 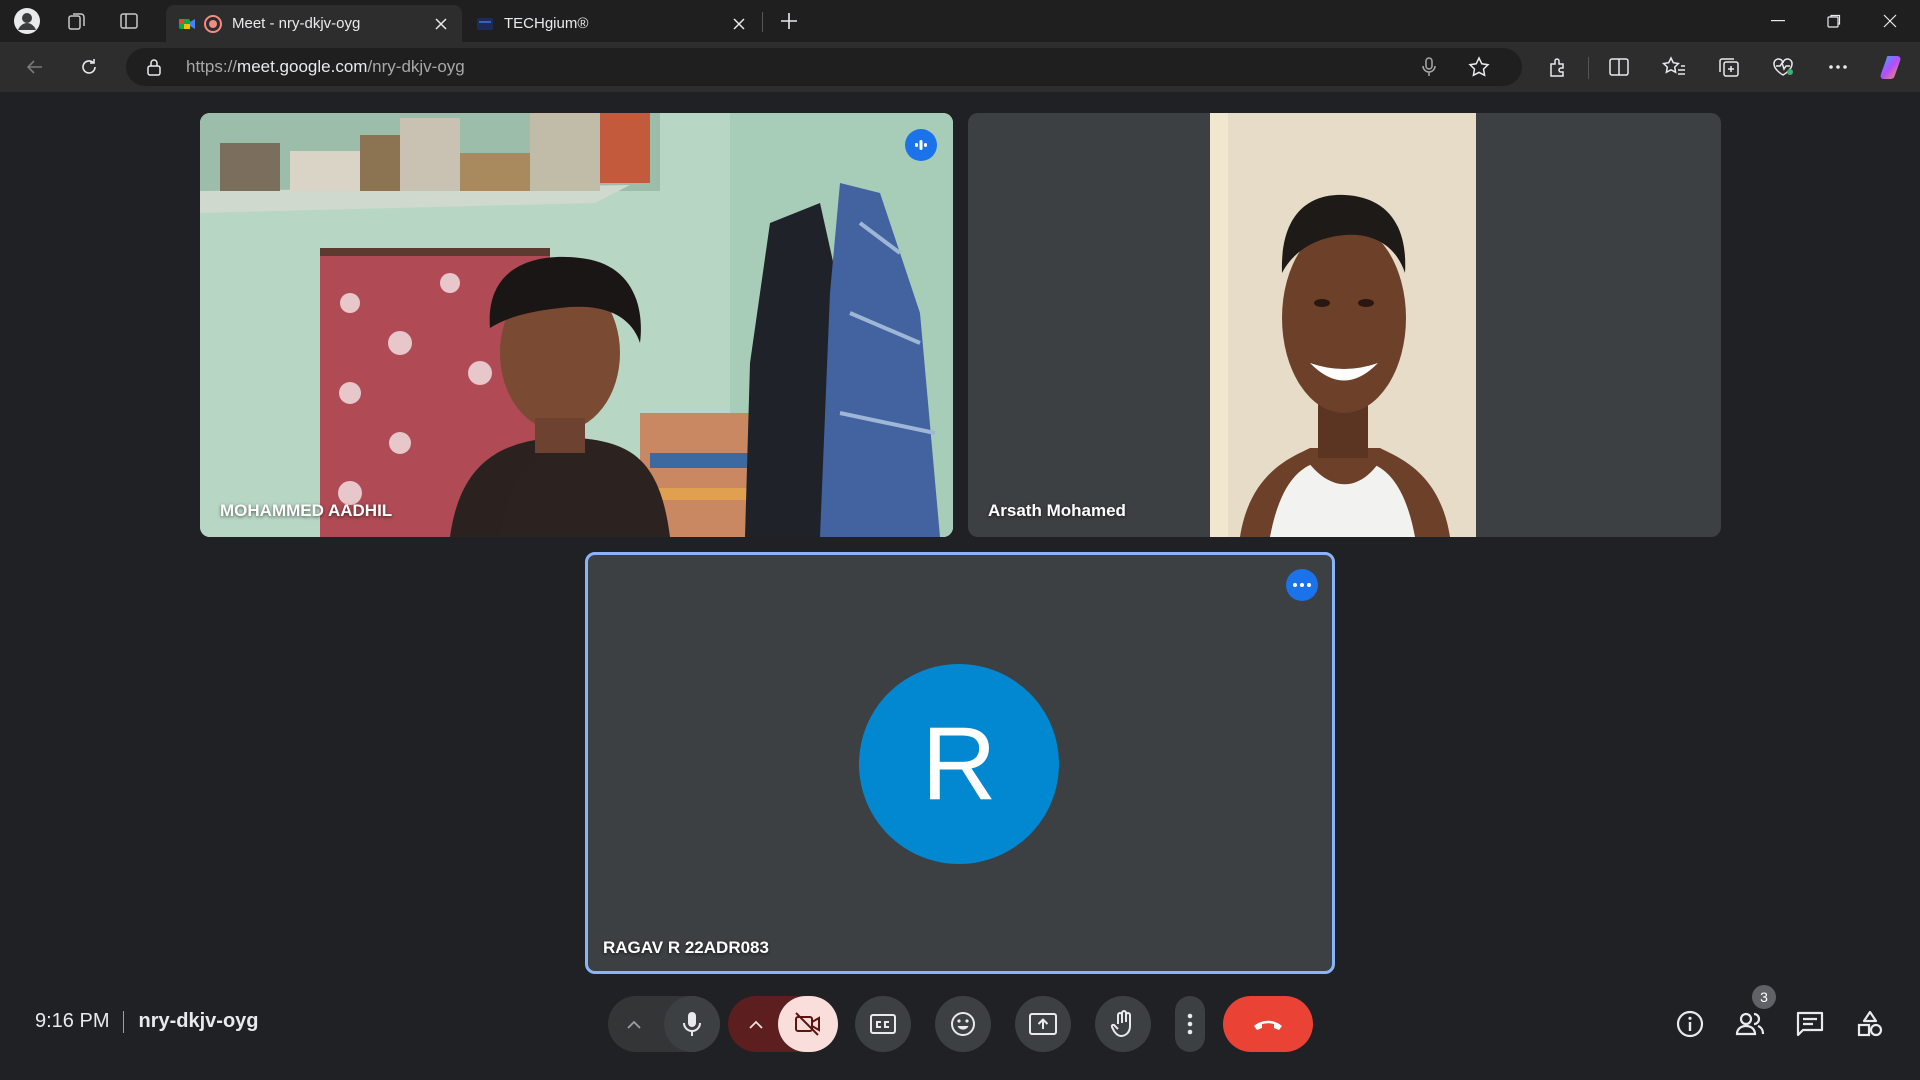 I want to click on participant-name: RAGAV R 22ADR083, so click(x=686, y=947).